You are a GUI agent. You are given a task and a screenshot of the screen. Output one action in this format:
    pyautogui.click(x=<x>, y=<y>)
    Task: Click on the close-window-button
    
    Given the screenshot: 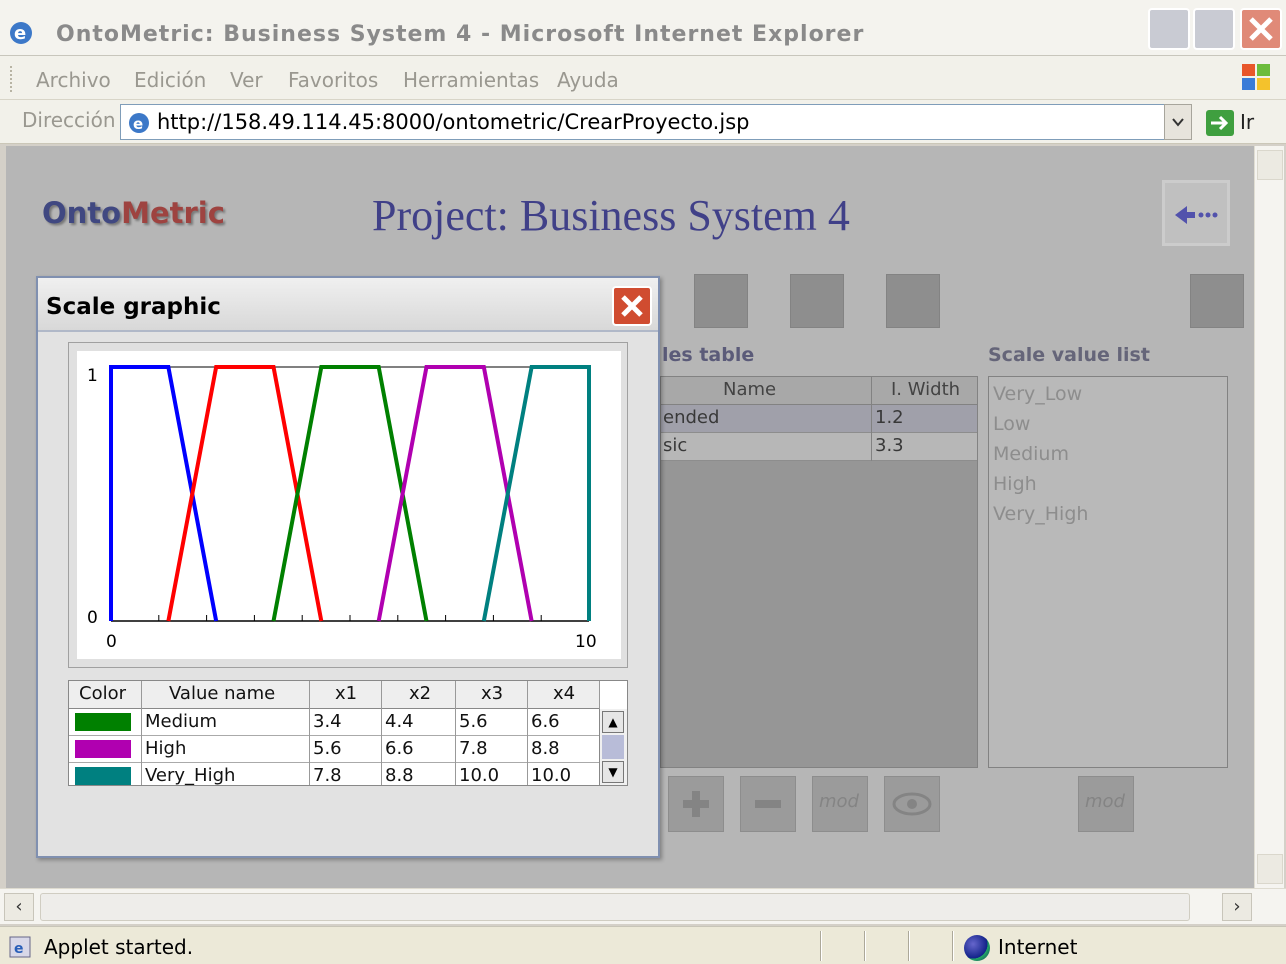 What is the action you would take?
    pyautogui.click(x=1261, y=29)
    